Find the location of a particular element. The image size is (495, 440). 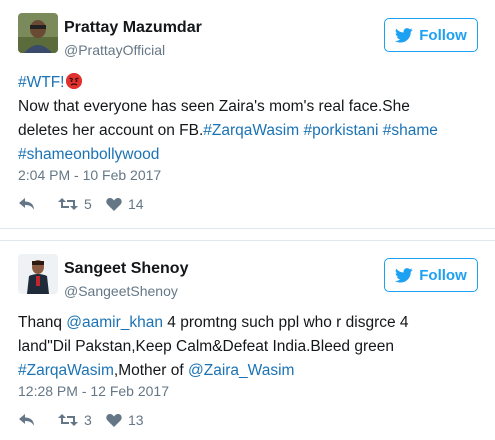

display-name: Prattay Mazumdar is located at coordinates (133, 28).